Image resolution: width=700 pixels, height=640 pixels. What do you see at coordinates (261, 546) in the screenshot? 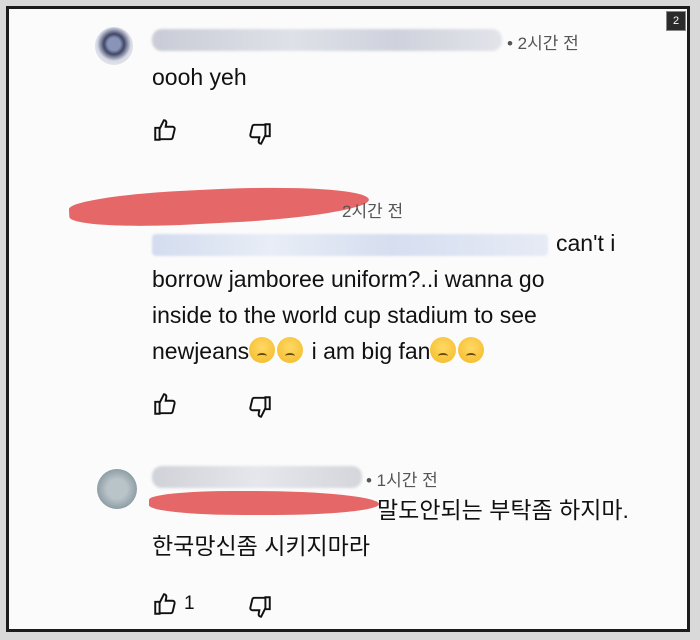
I see `comment-line: 한국망신좀 시키지마라` at bounding box center [261, 546].